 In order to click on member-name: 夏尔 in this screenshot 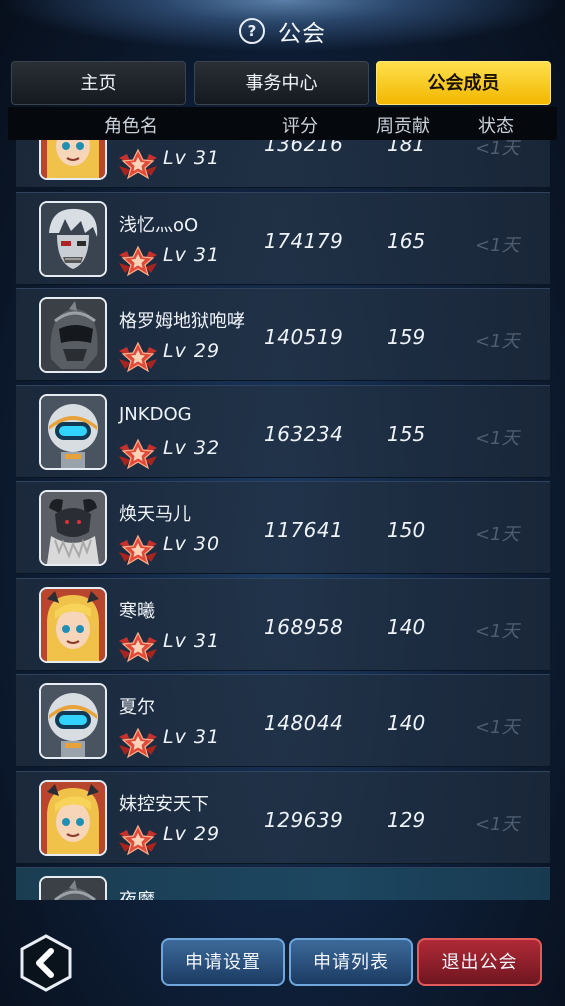, I will do `click(137, 707)`.